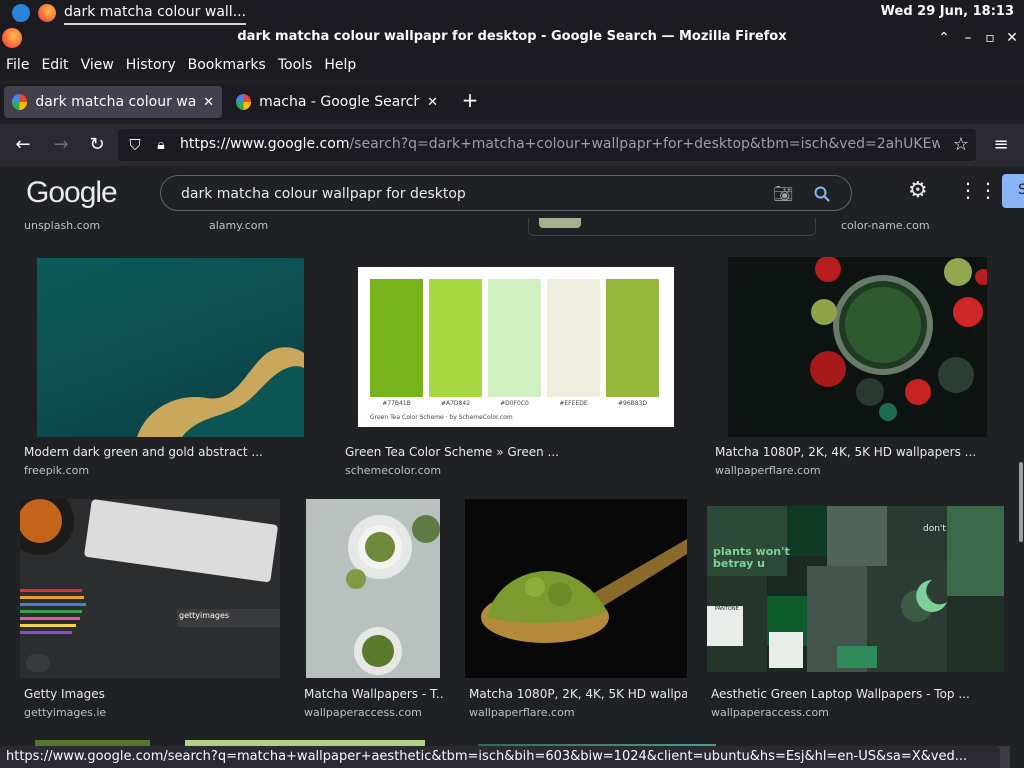 This screenshot has height=768, width=1024. I want to click on result-source: unsplash.com, so click(62, 225).